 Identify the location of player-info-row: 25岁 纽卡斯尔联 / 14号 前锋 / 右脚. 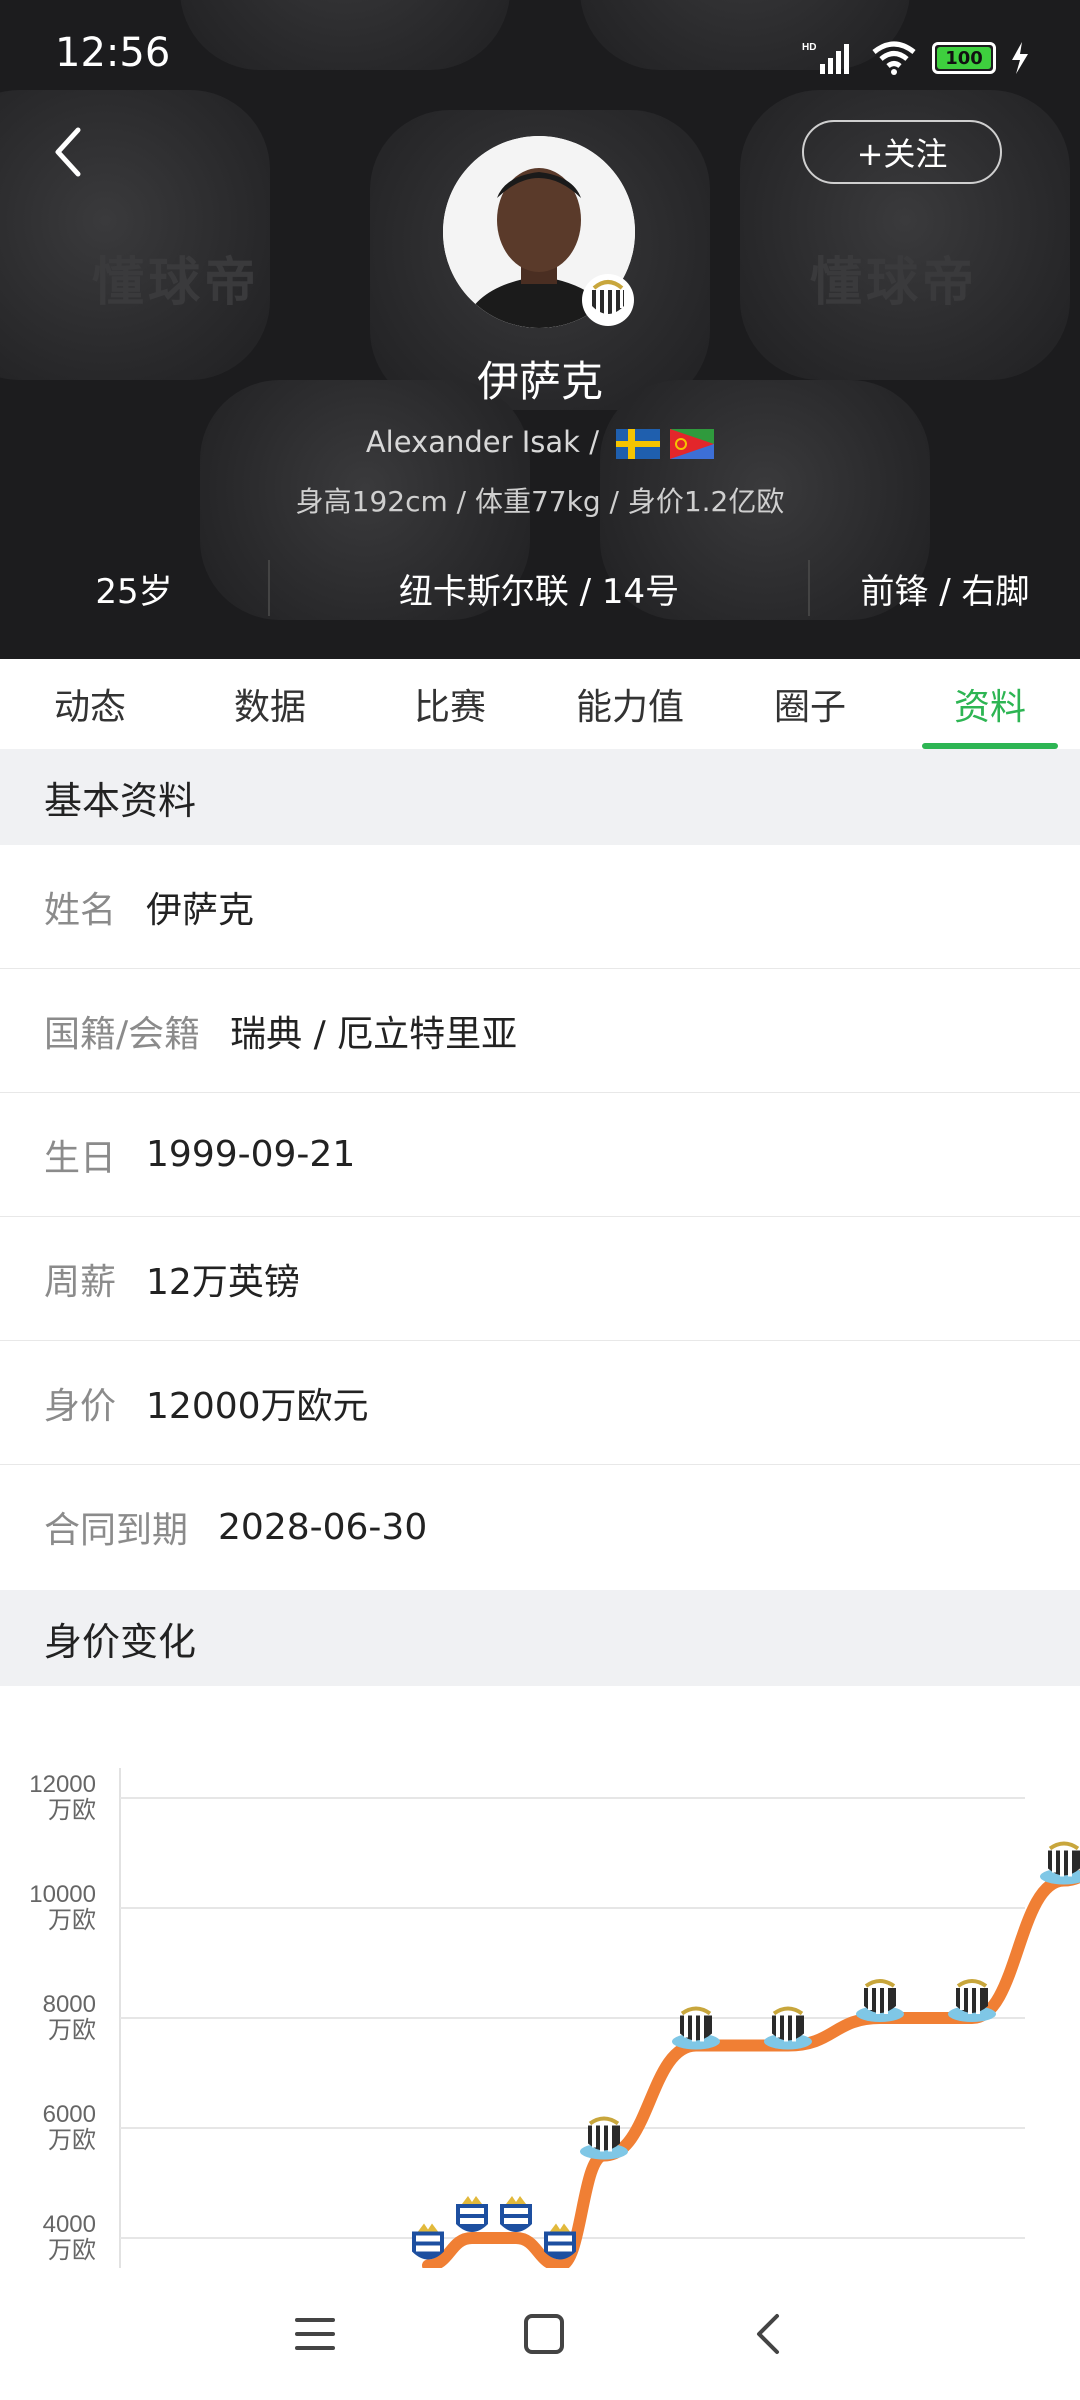
(540, 588).